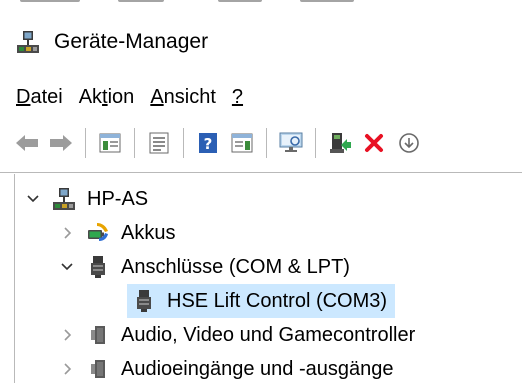 Image resolution: width=522 pixels, height=383 pixels. I want to click on menu-help-label: ?, so click(237, 96).